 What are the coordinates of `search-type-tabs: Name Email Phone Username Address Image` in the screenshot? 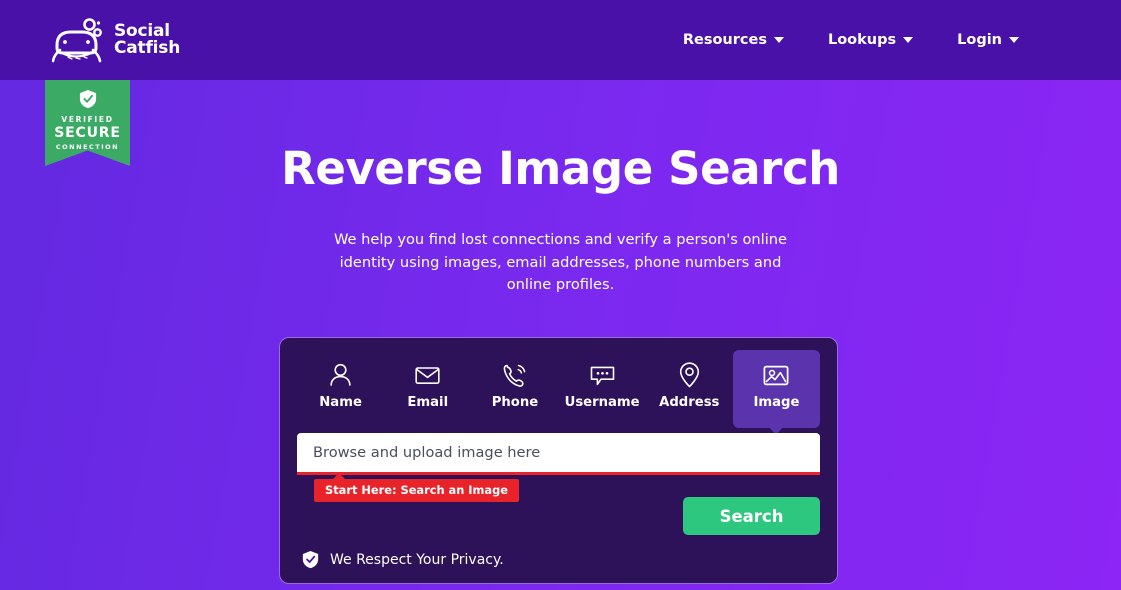 It's located at (559, 389).